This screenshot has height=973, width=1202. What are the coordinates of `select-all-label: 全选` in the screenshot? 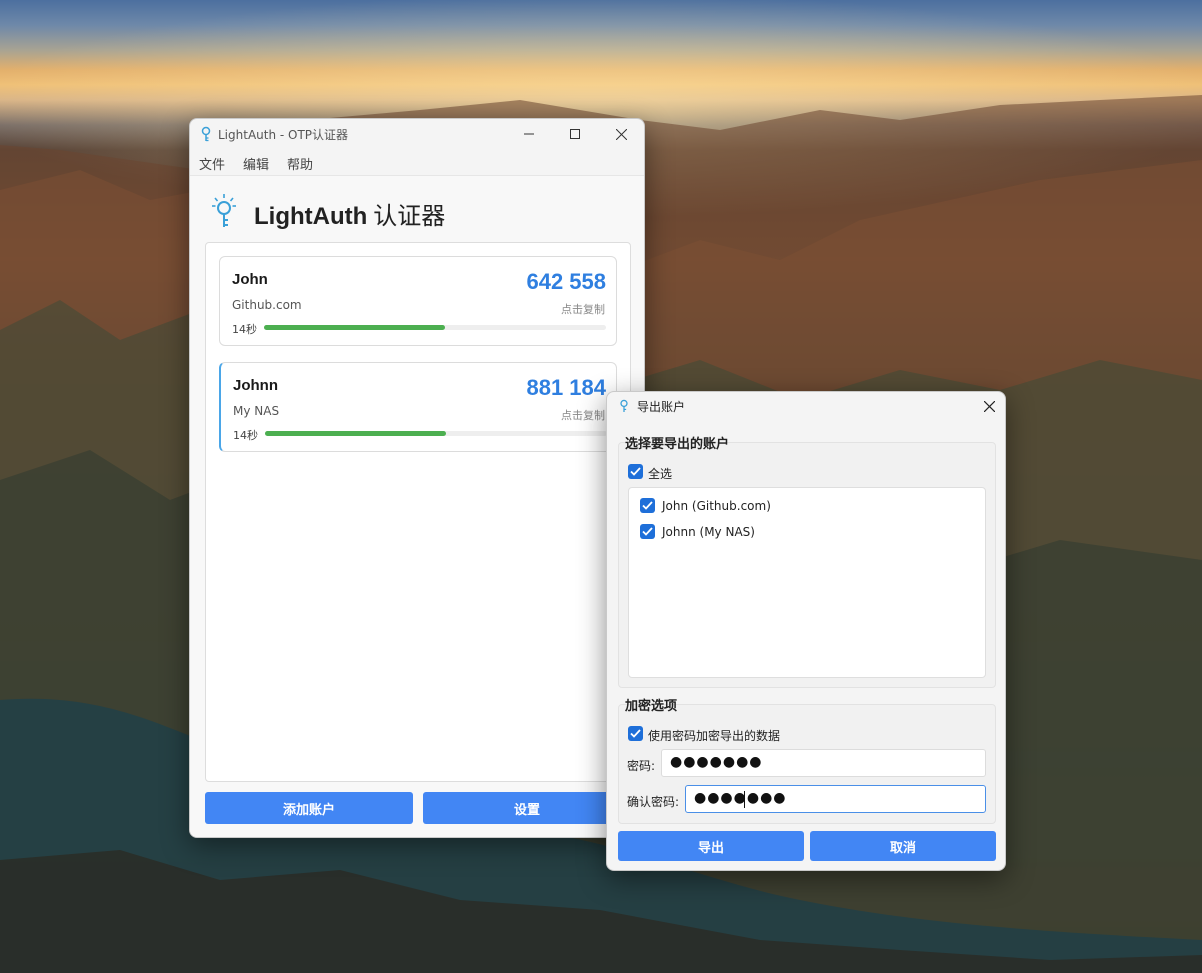 It's located at (660, 474).